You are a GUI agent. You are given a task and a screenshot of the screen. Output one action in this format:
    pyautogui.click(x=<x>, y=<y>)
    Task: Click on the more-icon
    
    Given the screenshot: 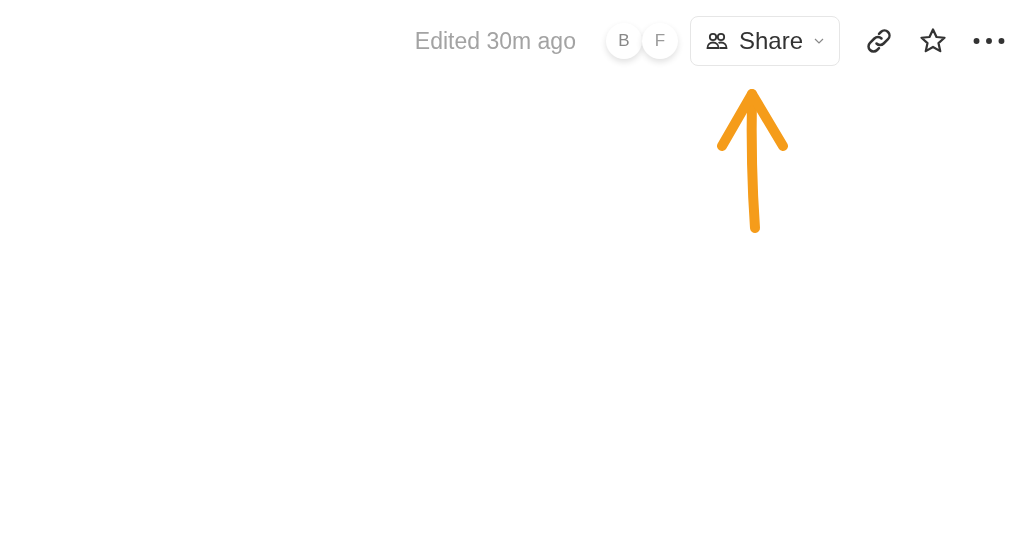 What is the action you would take?
    pyautogui.click(x=989, y=41)
    